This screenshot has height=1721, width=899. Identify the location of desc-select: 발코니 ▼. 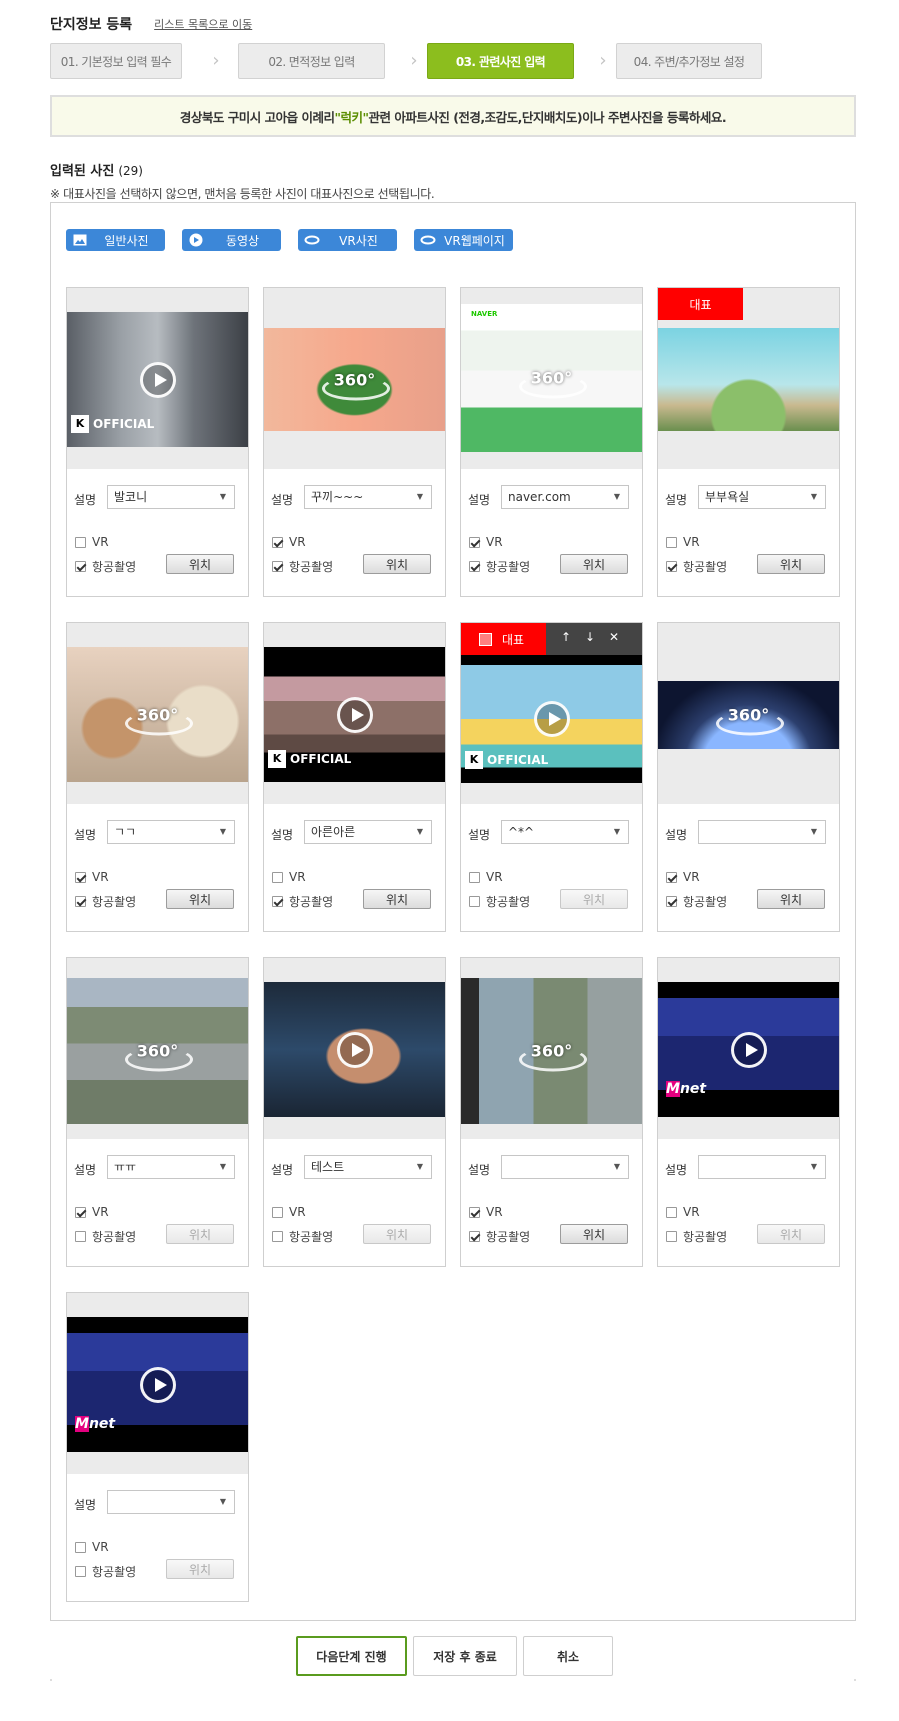
(171, 497).